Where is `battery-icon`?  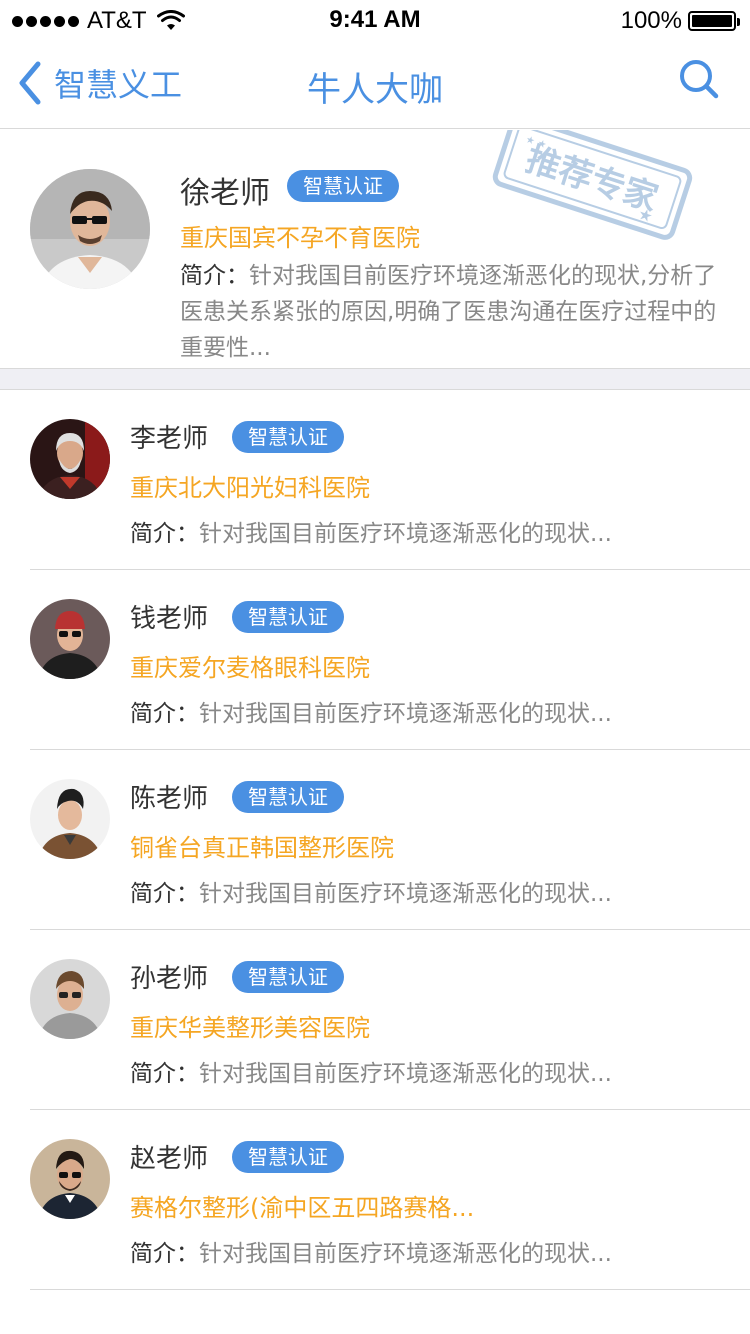
battery-icon is located at coordinates (714, 21).